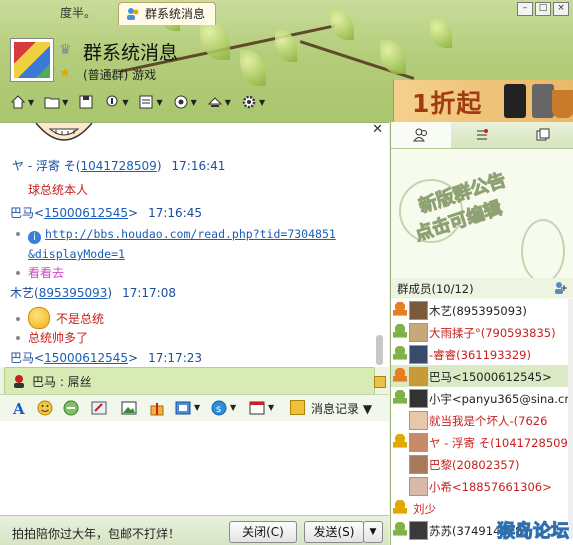 Image resolution: width=573 pixels, height=545 pixels. I want to click on member-row: ヤ - 浮寄 そ(1041728509, so click(482, 442).